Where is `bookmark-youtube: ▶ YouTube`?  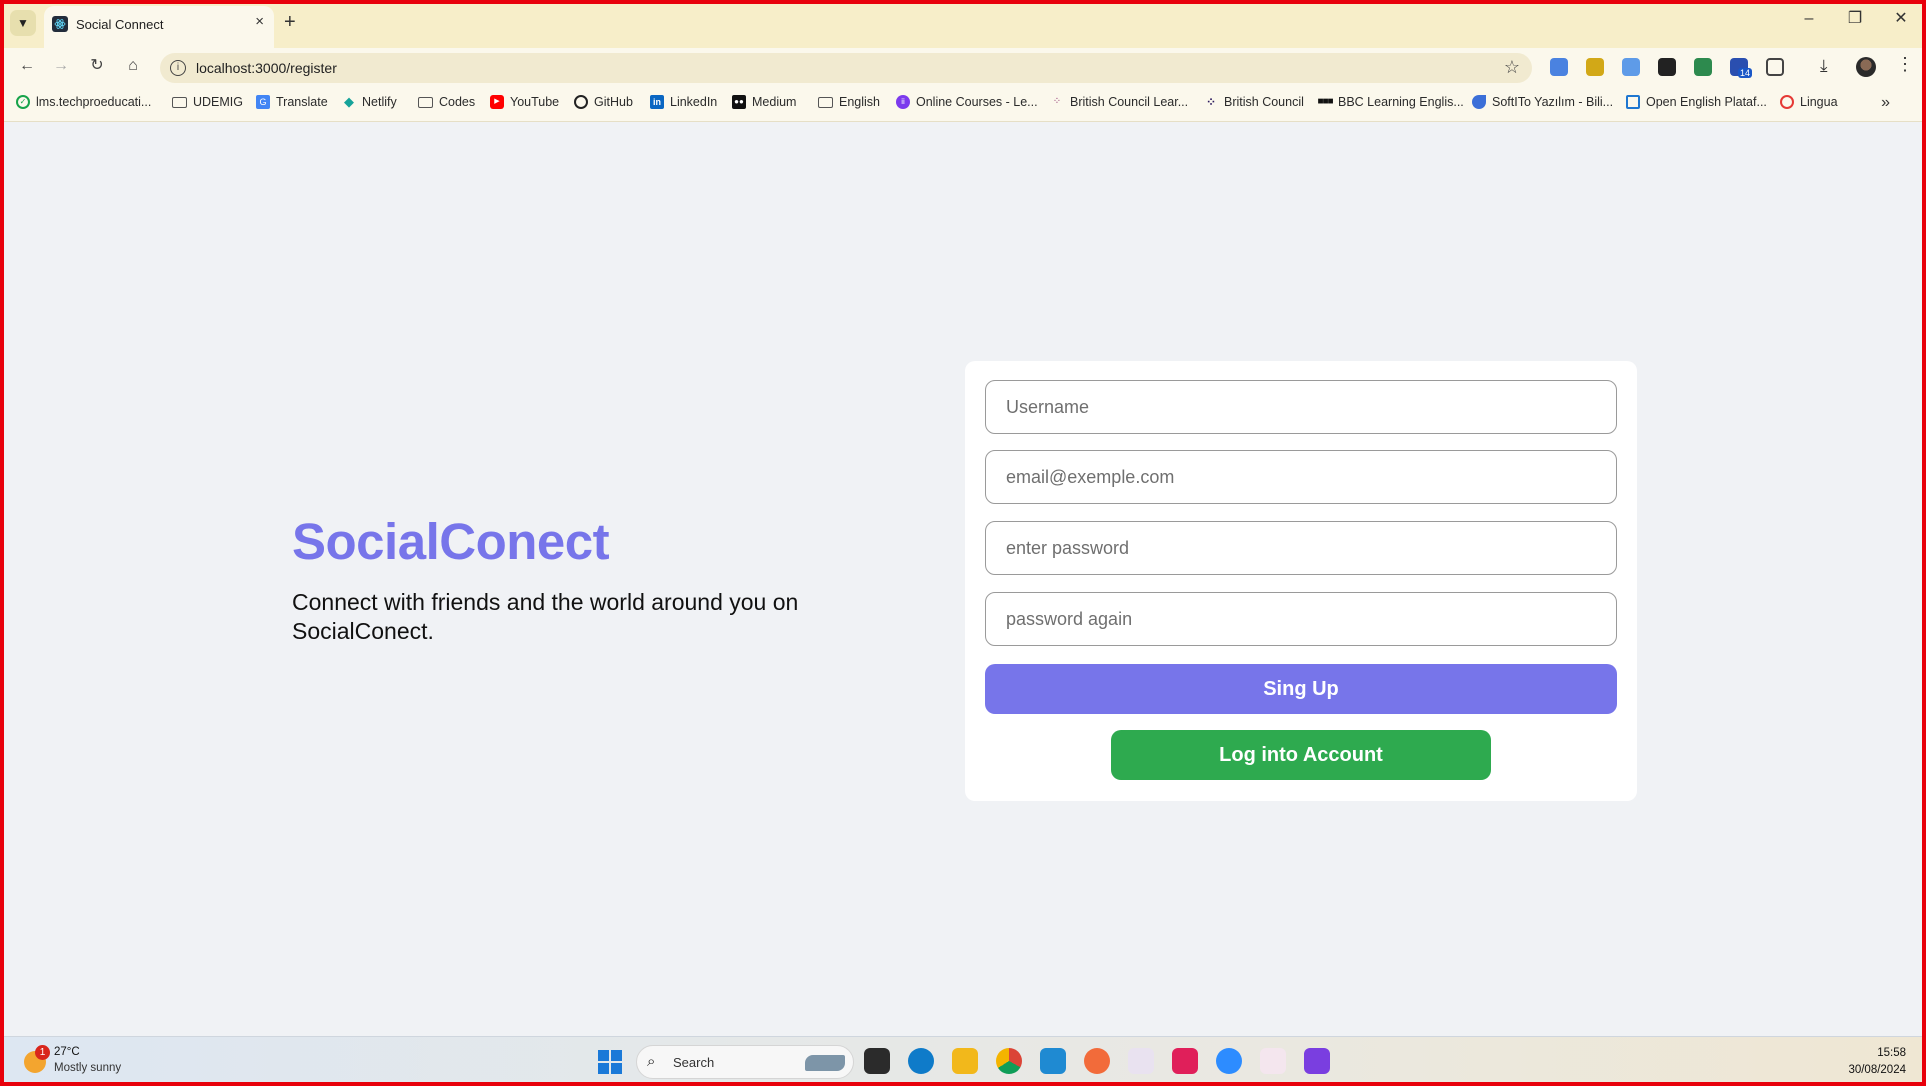 bookmark-youtube: ▶ YouTube is located at coordinates (524, 102).